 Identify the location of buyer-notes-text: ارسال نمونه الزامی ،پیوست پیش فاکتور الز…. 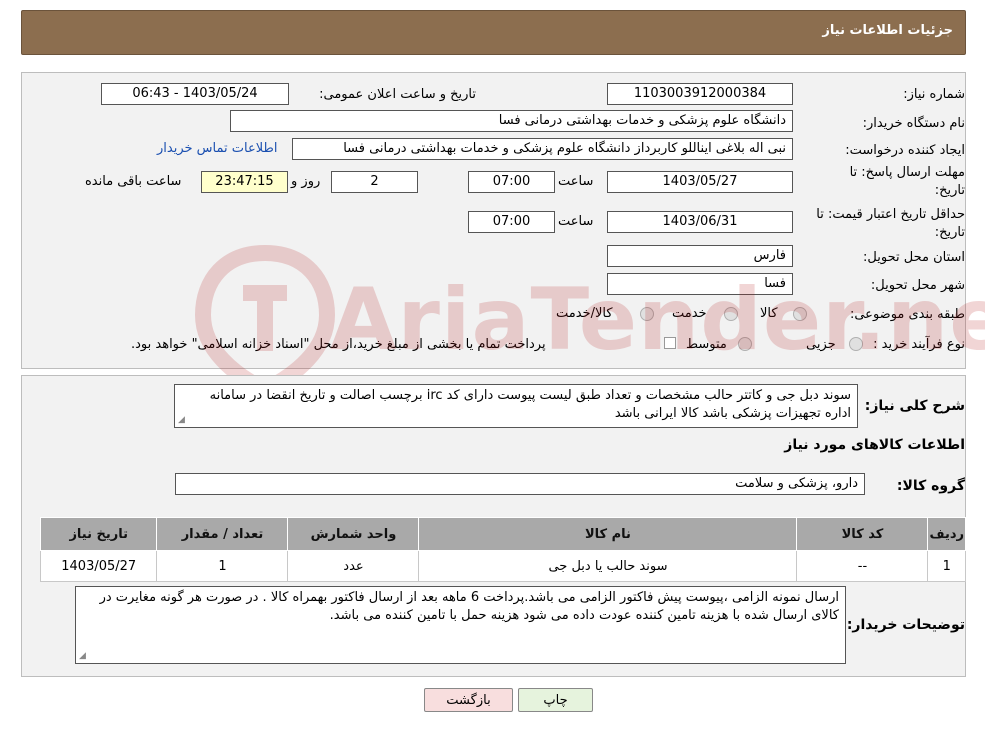
(469, 606).